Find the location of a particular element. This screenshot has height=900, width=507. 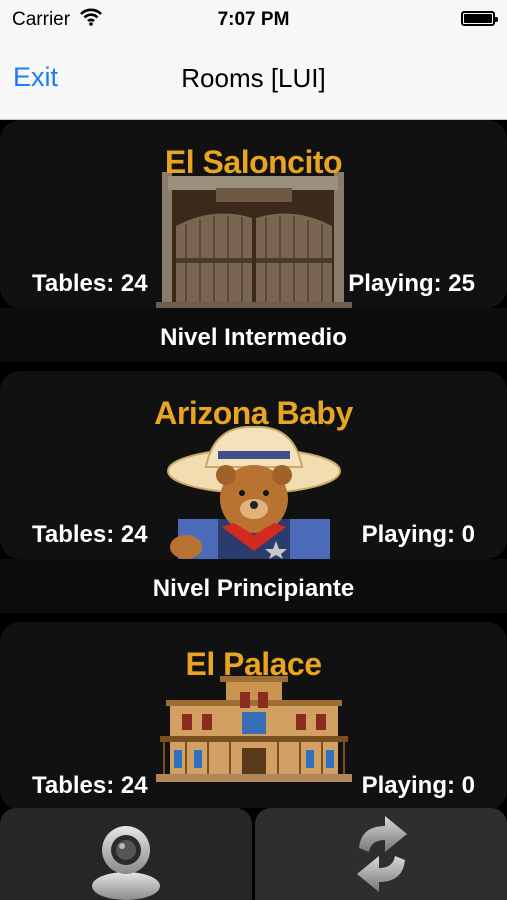

status-bar: Carrier 7:07 PM is located at coordinates (253, 20).